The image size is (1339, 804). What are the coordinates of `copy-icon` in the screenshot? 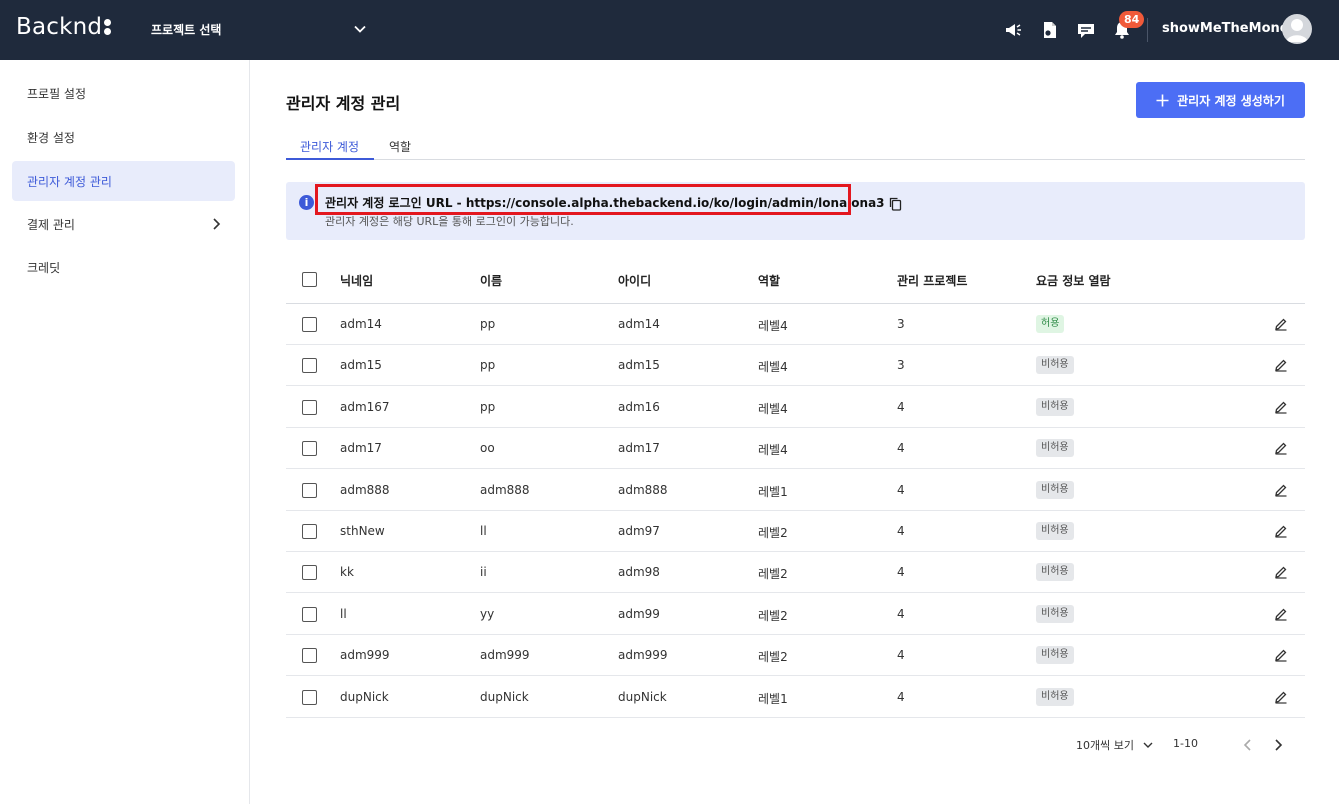 It's located at (895, 204).